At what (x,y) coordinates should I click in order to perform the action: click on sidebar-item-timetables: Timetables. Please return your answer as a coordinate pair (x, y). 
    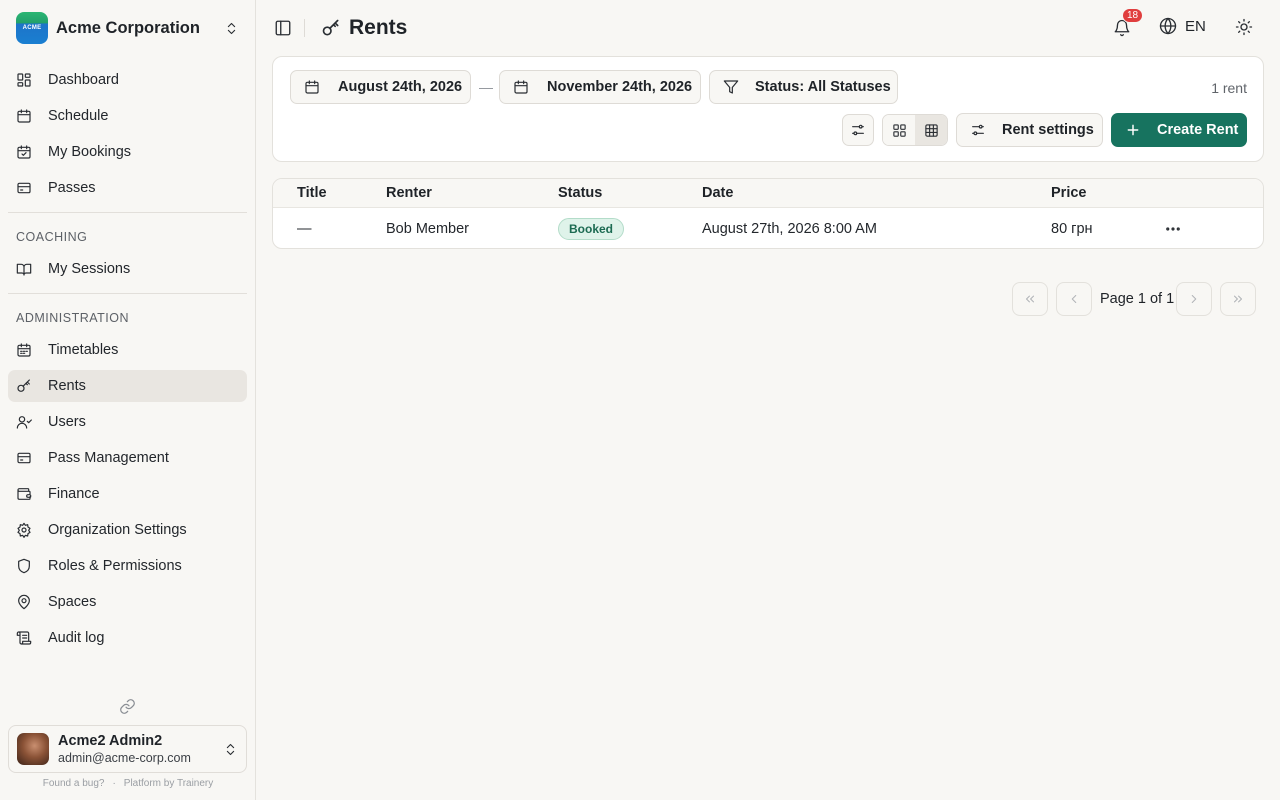
    Looking at the image, I should click on (127, 350).